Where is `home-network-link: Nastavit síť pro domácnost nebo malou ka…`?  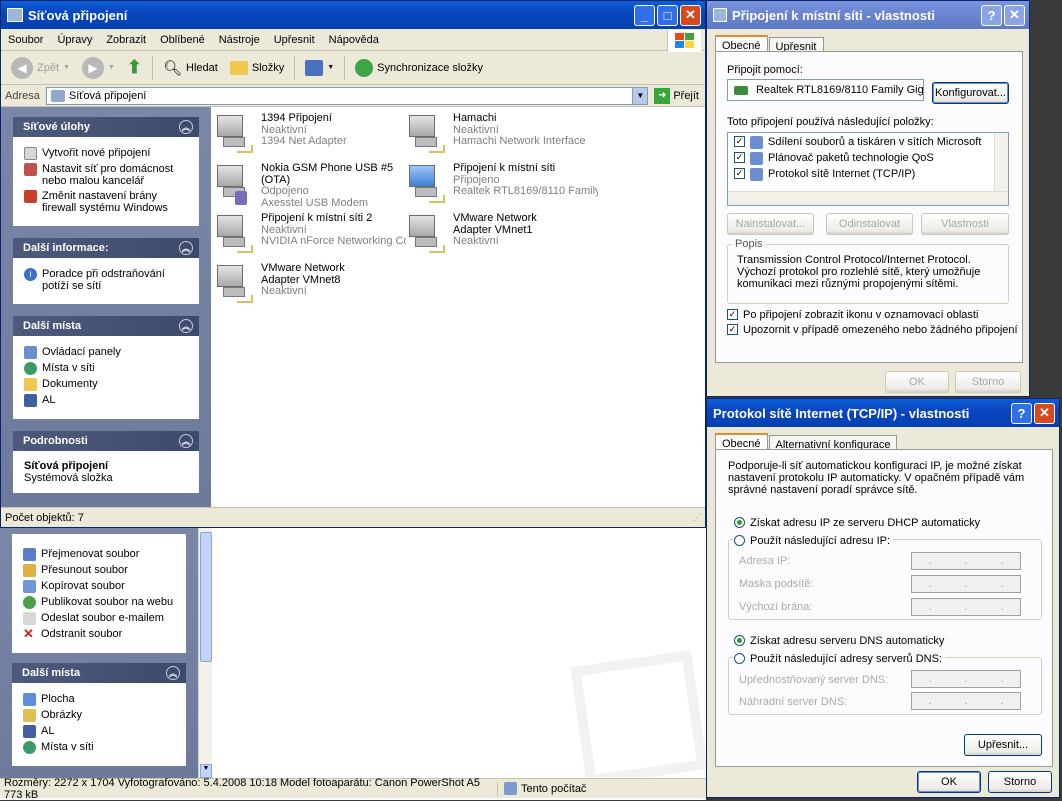
home-network-link: Nastavit síť pro domácnost nebo malou ka… is located at coordinates (106, 175).